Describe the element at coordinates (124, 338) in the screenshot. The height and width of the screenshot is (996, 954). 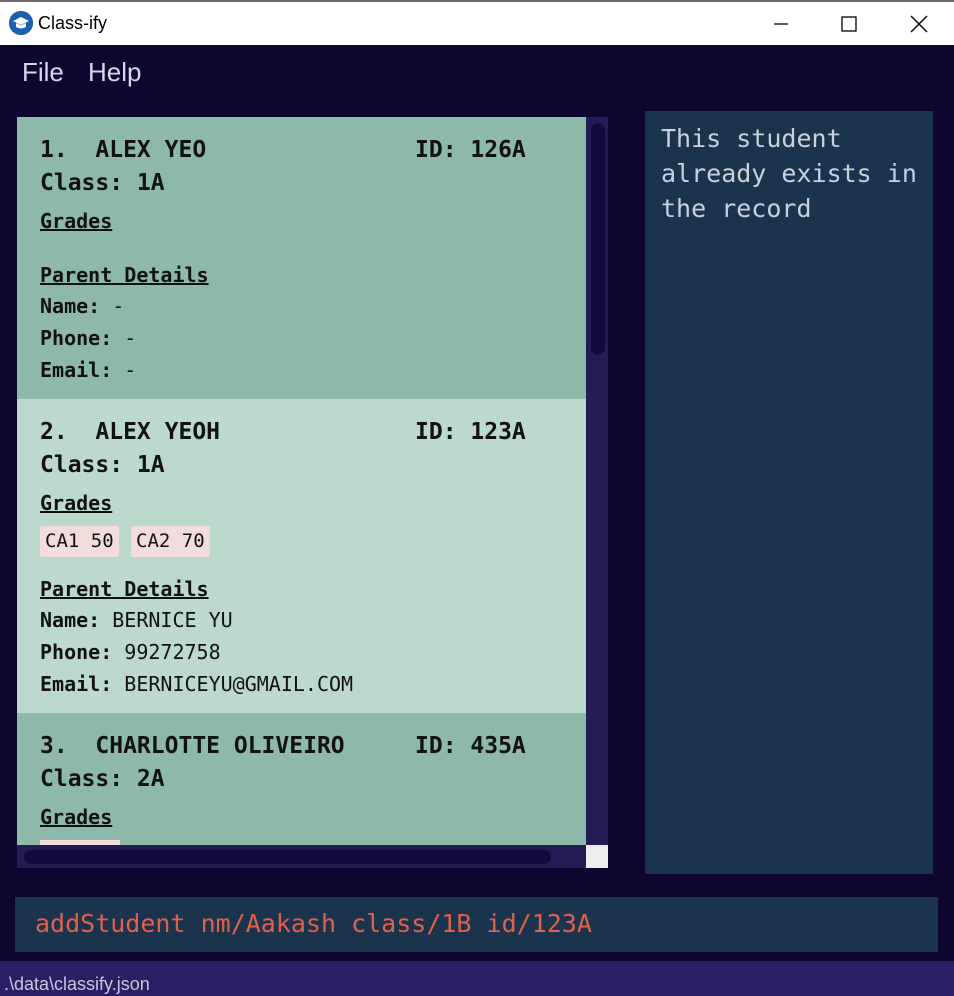
I see `parent-phone-value: -` at that location.